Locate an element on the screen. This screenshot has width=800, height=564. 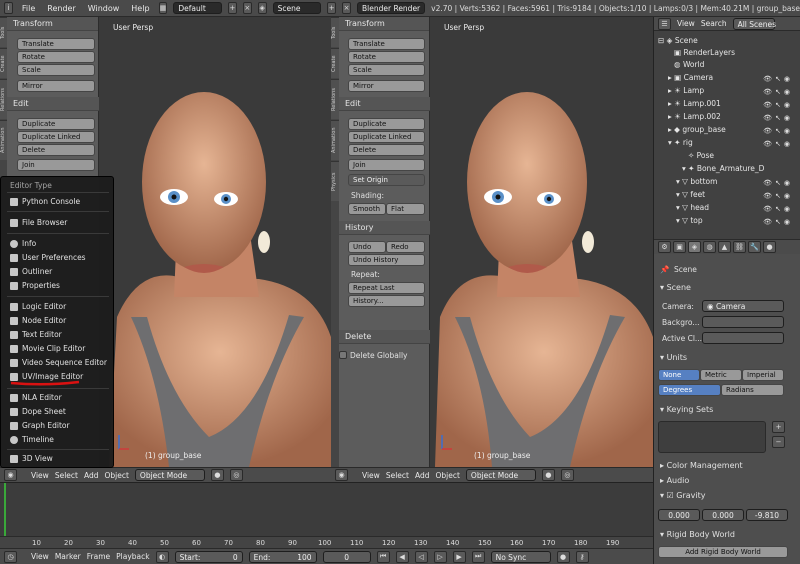
delete-button-middle: Delete is located at coordinates (386, 150).